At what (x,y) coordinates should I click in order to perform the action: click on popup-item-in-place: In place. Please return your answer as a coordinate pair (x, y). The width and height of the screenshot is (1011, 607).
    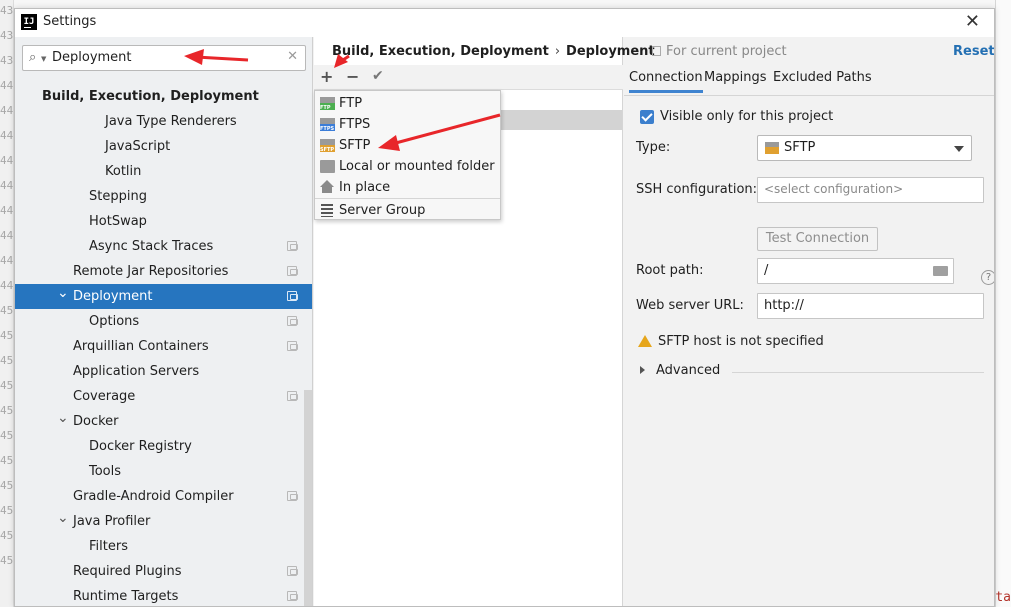
    Looking at the image, I should click on (407, 187).